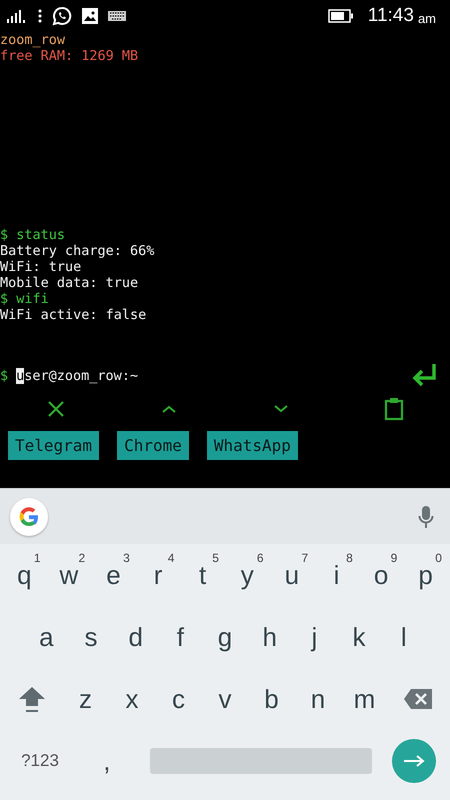  I want to click on clock: 11:43, so click(391, 16).